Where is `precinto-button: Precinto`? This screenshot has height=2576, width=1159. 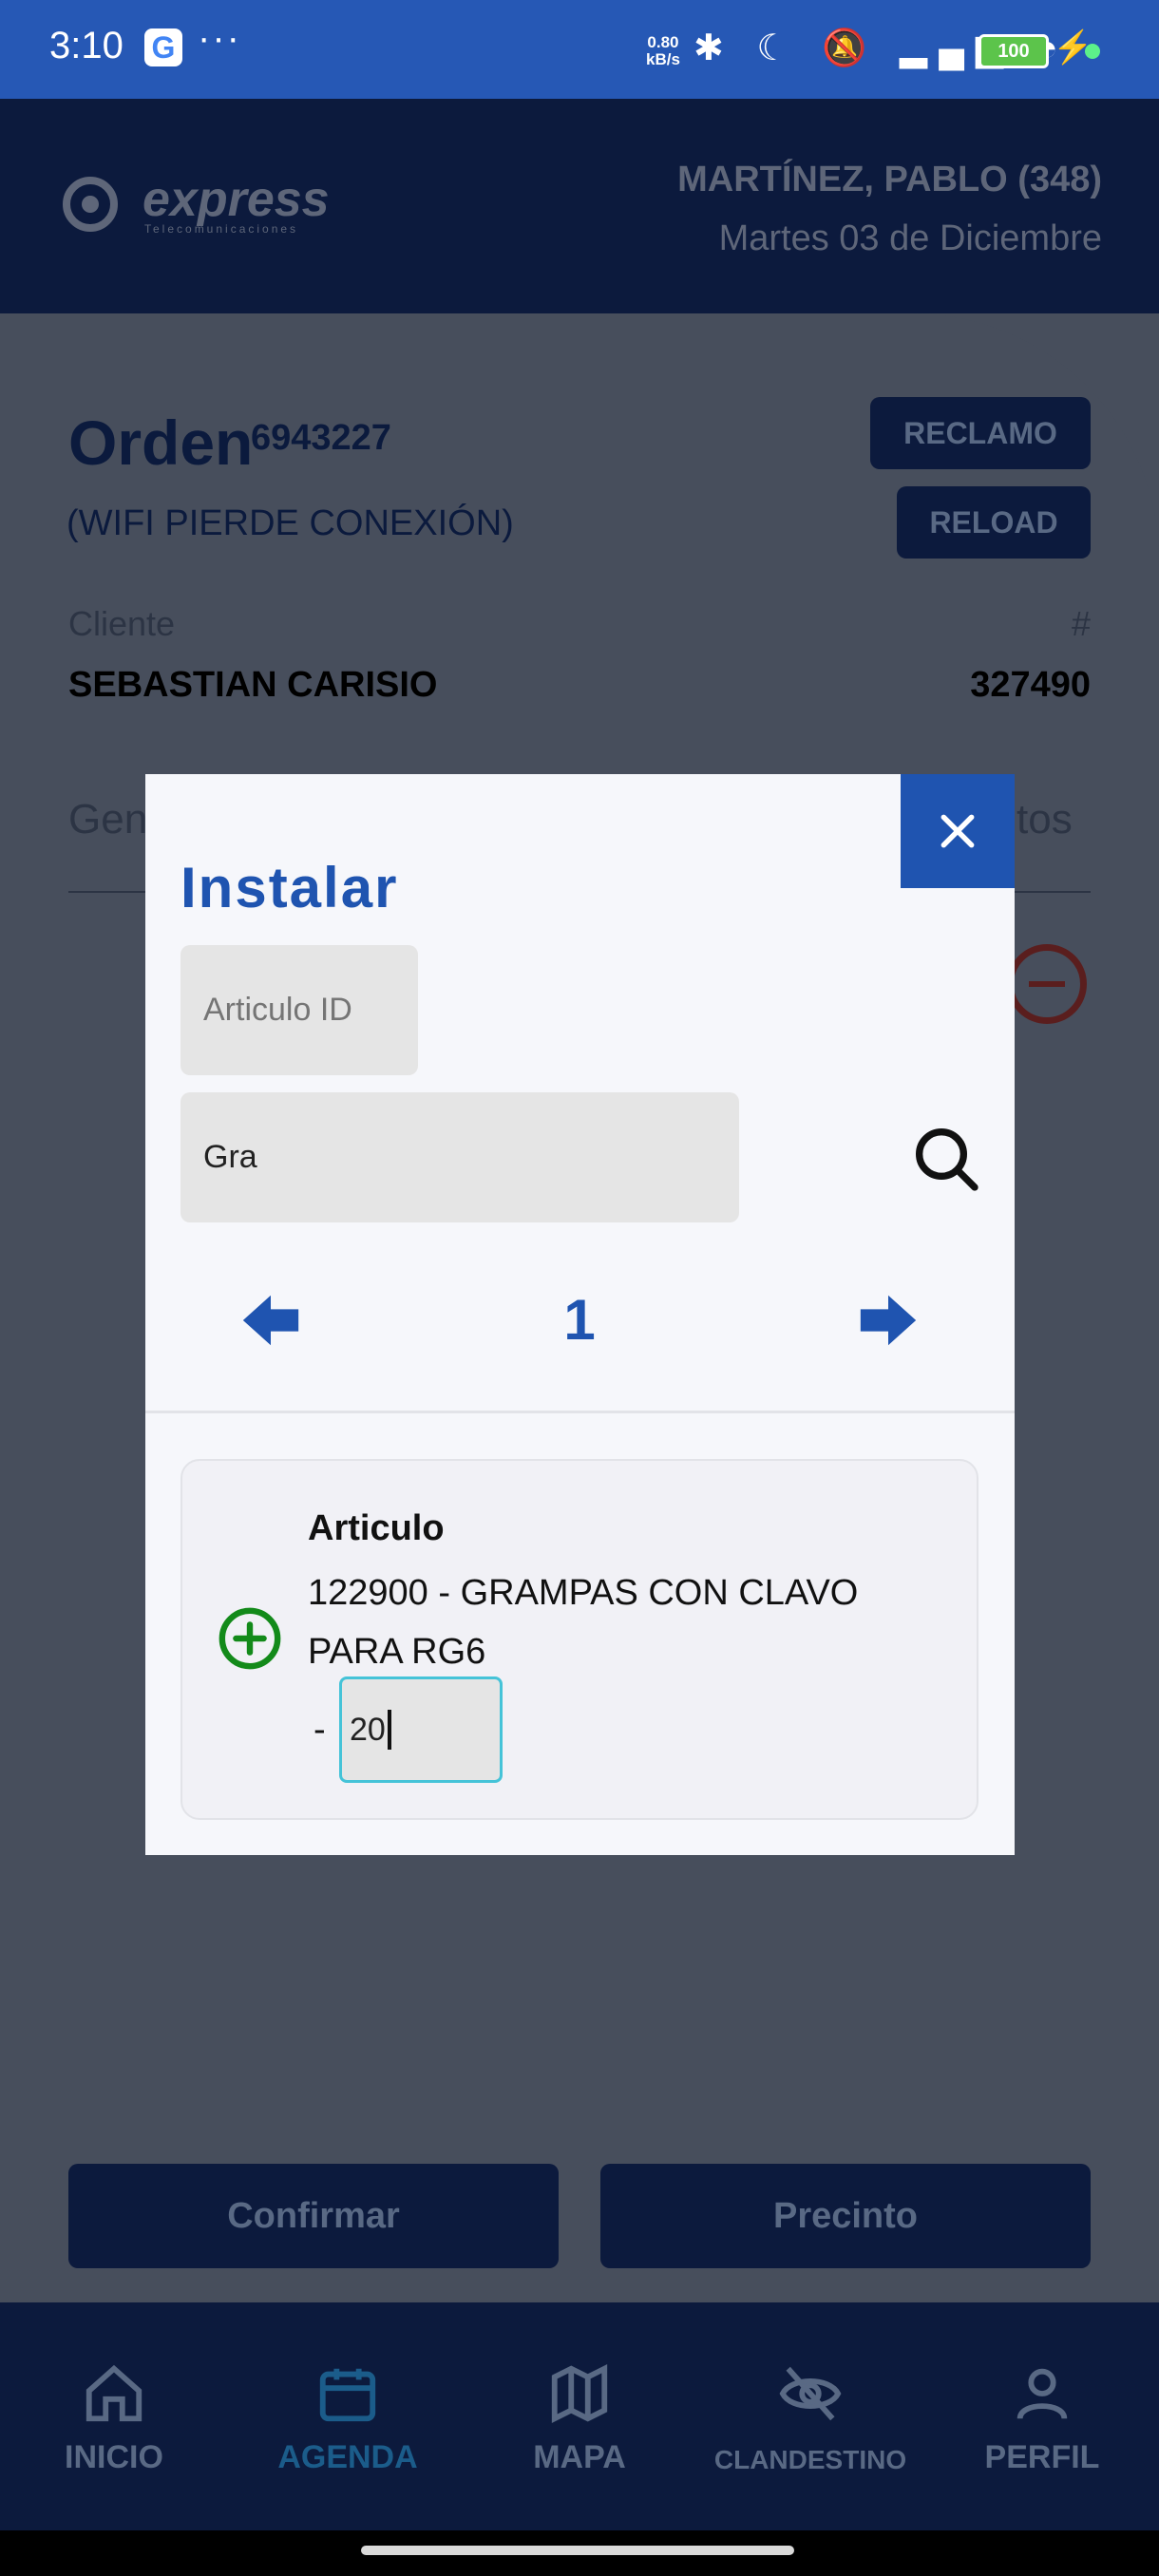 precinto-button: Precinto is located at coordinates (845, 2216).